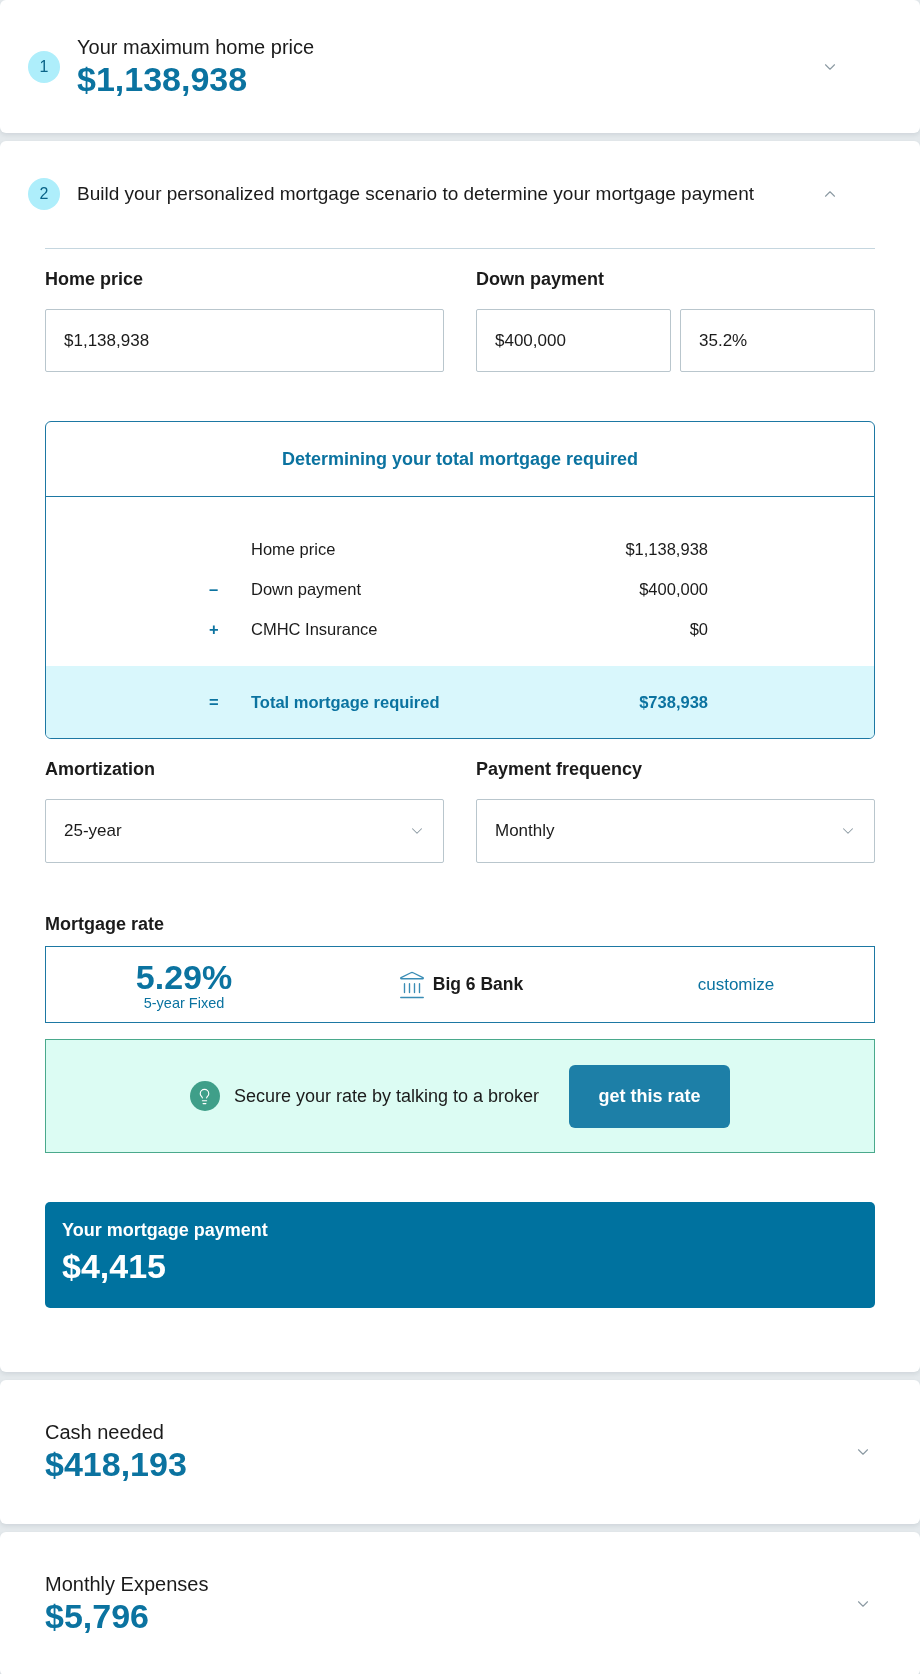 The height and width of the screenshot is (1674, 920). Describe the element at coordinates (244, 831) in the screenshot. I see `dropdown-select: 25-year` at that location.